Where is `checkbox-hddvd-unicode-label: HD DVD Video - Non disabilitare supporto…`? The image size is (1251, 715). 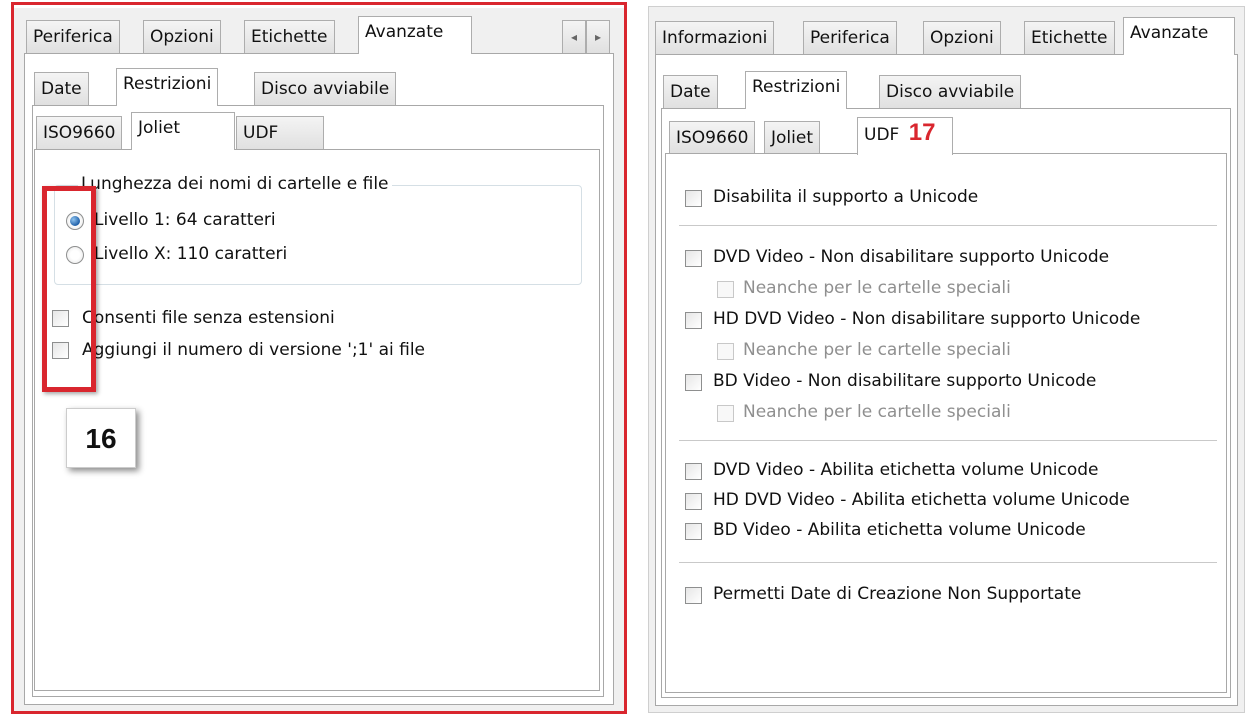
checkbox-hddvd-unicode-label: HD DVD Video - Non disabilitare supporto… is located at coordinates (927, 319).